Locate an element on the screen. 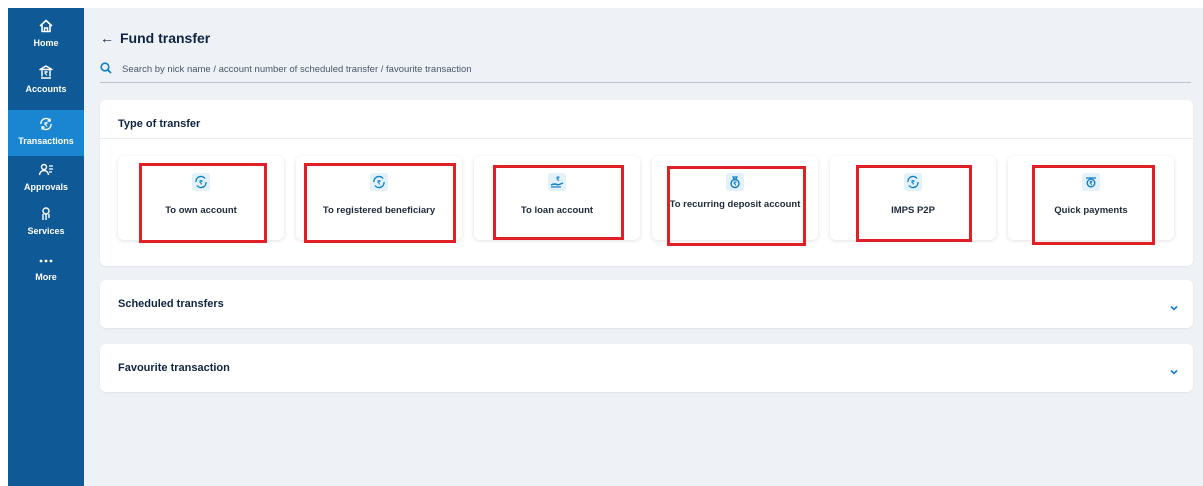 This screenshot has width=1203, height=486. sidebar-item-label: Approvals is located at coordinates (45, 187).